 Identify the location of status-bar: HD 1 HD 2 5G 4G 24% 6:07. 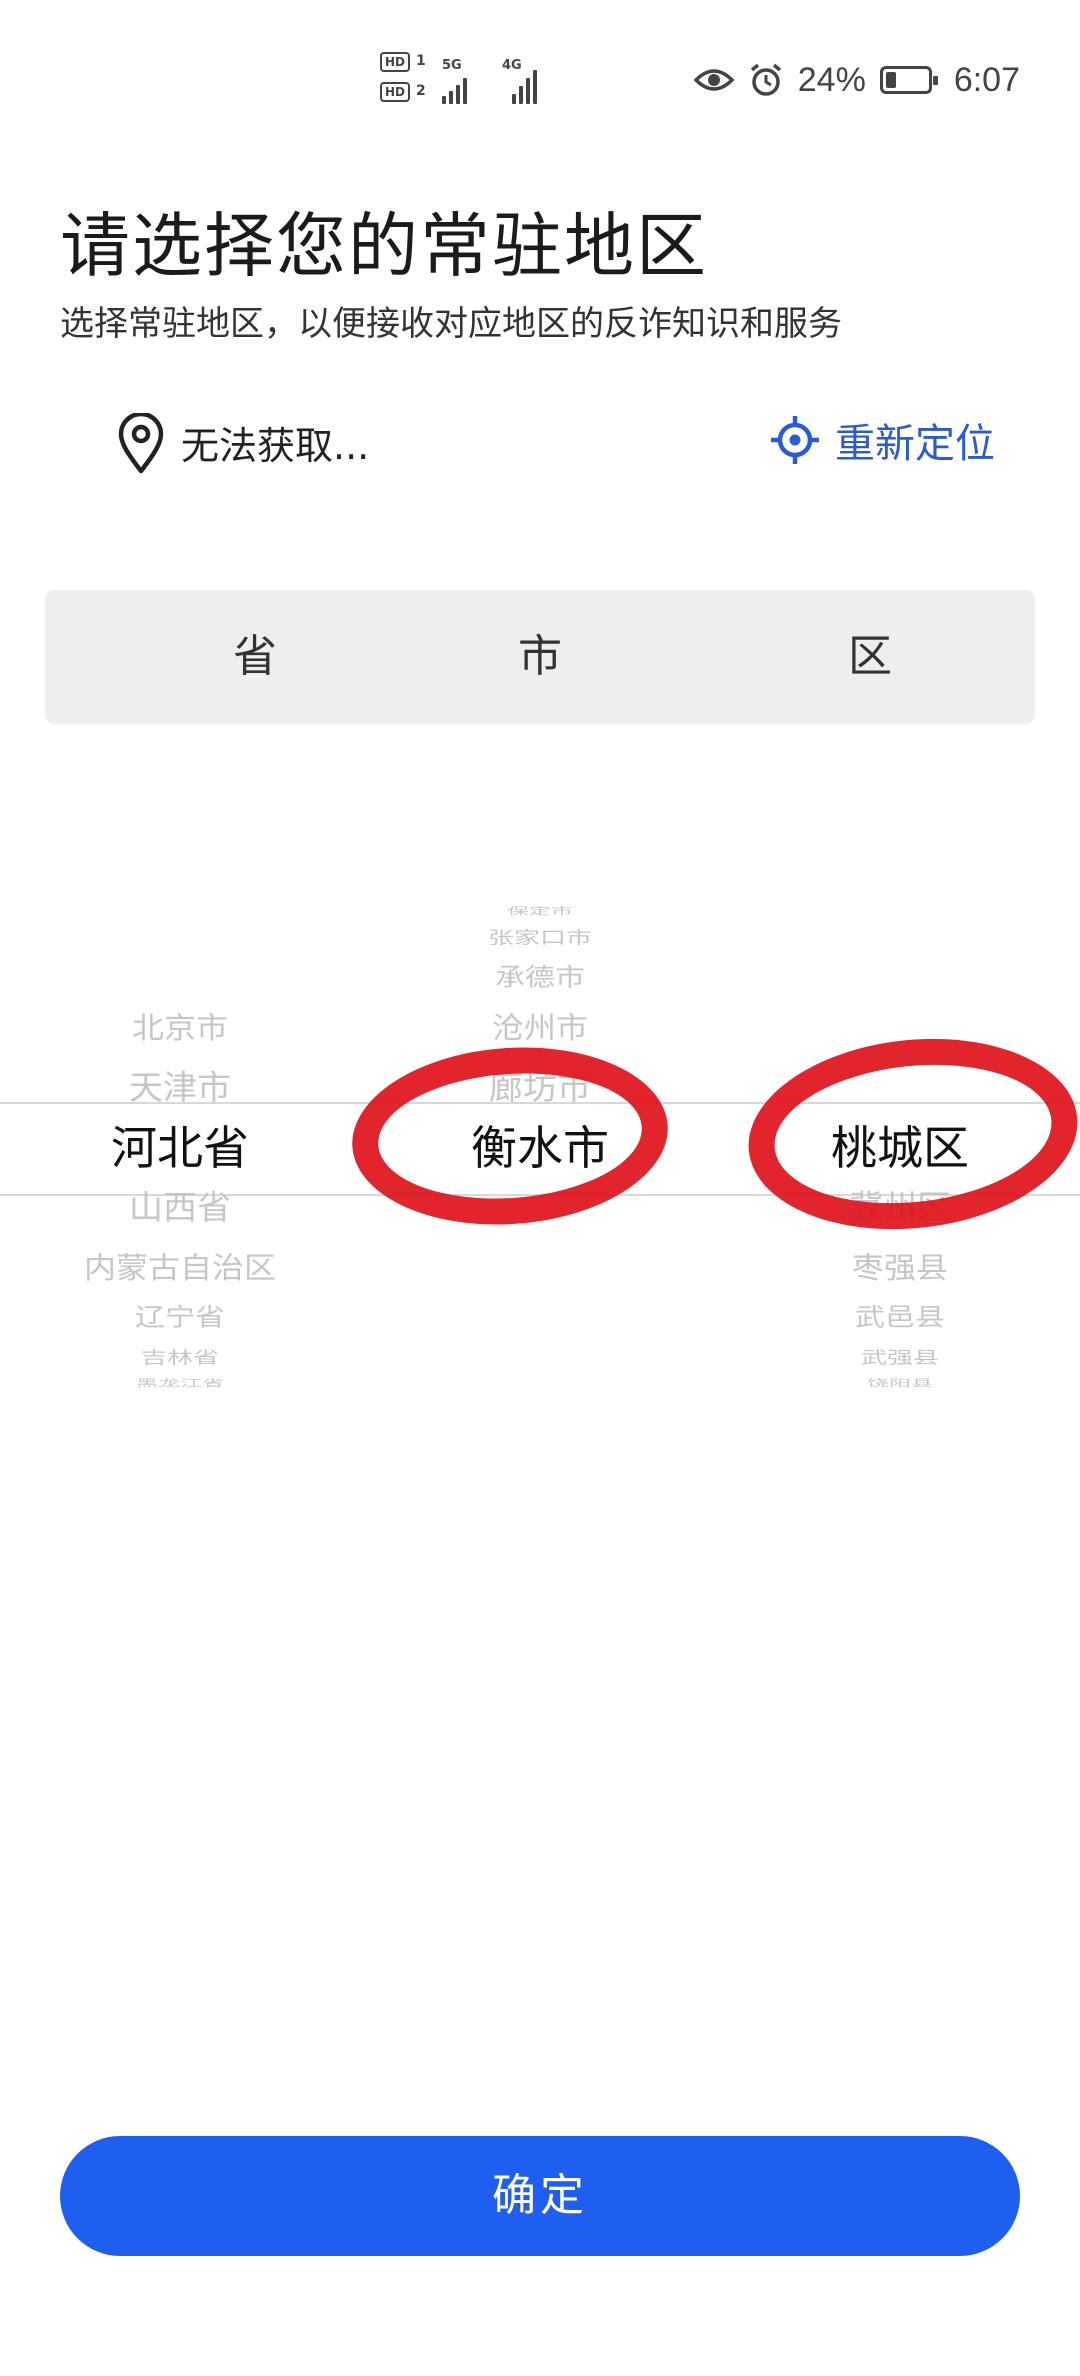
(540, 75).